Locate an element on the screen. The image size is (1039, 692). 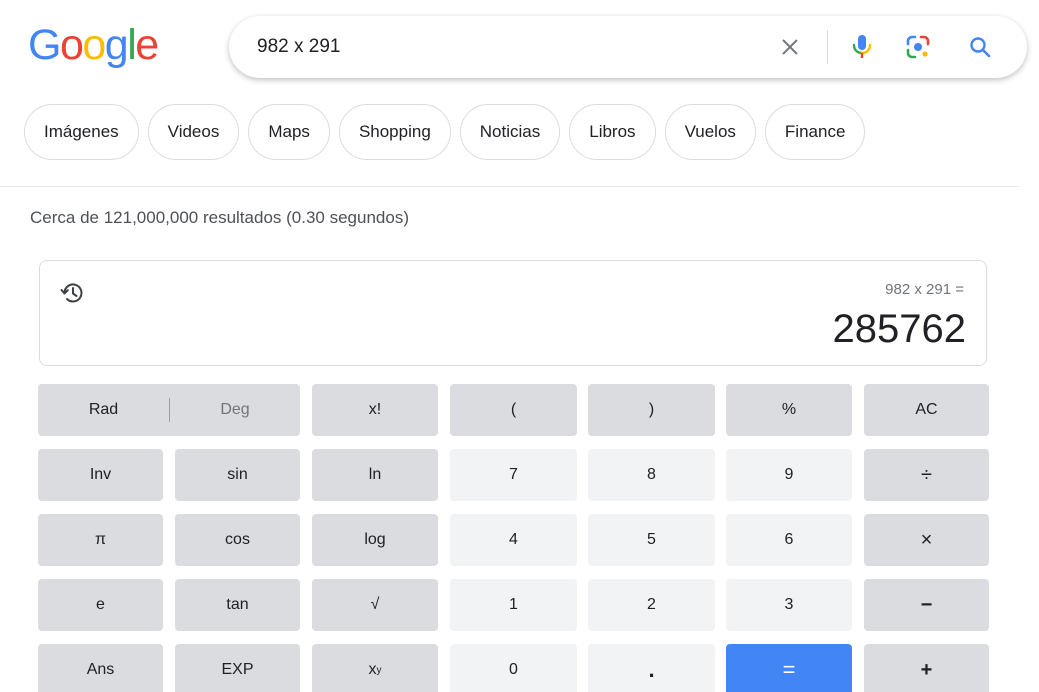
four-button: 4 is located at coordinates (513, 540).